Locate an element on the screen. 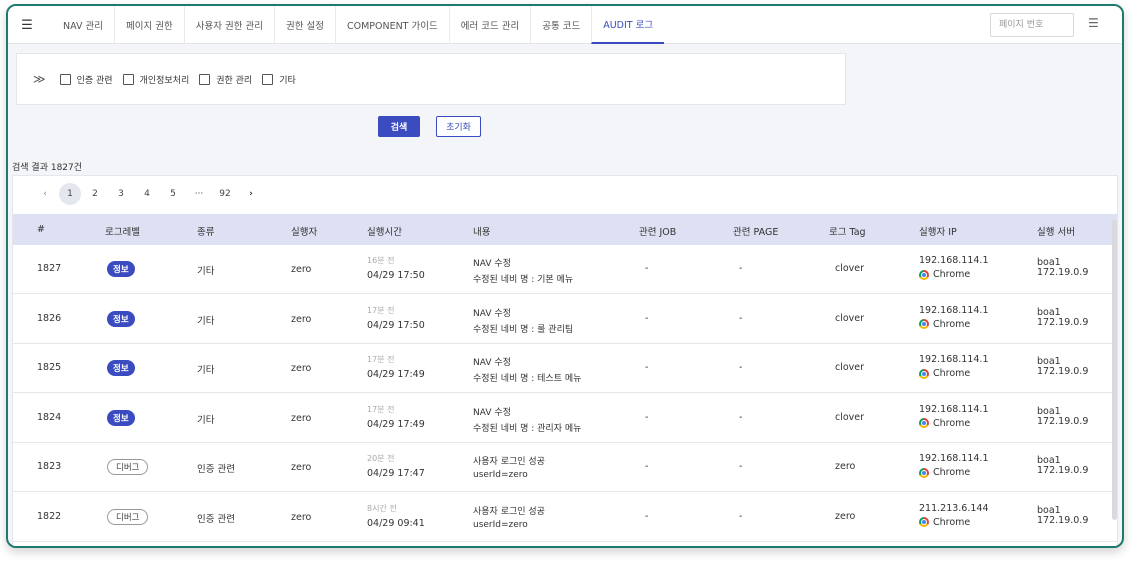  log-tag: zero is located at coordinates (845, 466).